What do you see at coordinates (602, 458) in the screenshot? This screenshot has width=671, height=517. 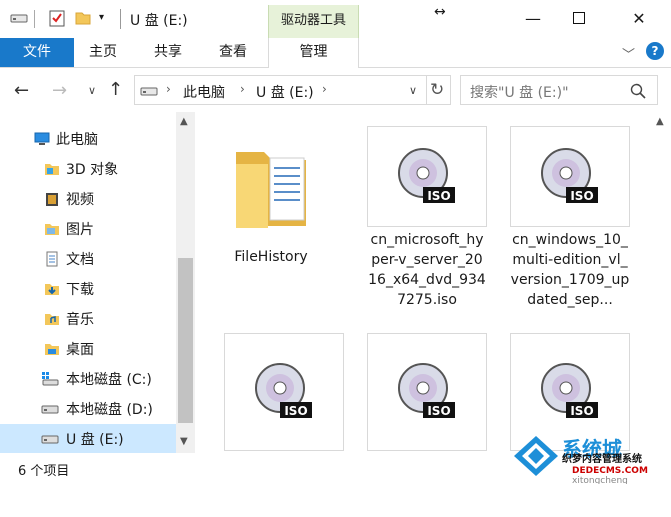 I see `watermark-subtitle: 织梦内容管理系统` at bounding box center [602, 458].